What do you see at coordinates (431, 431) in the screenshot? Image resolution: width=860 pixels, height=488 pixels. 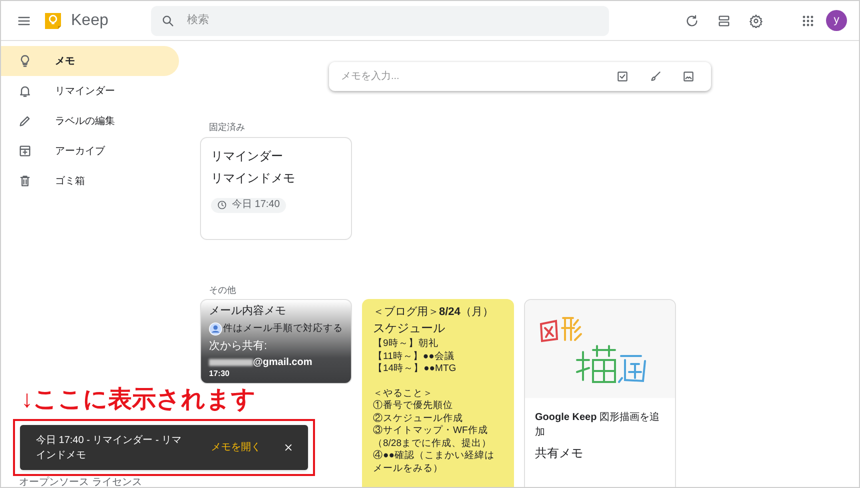 I see `note-line: ③サイトマップ・WF作成` at bounding box center [431, 431].